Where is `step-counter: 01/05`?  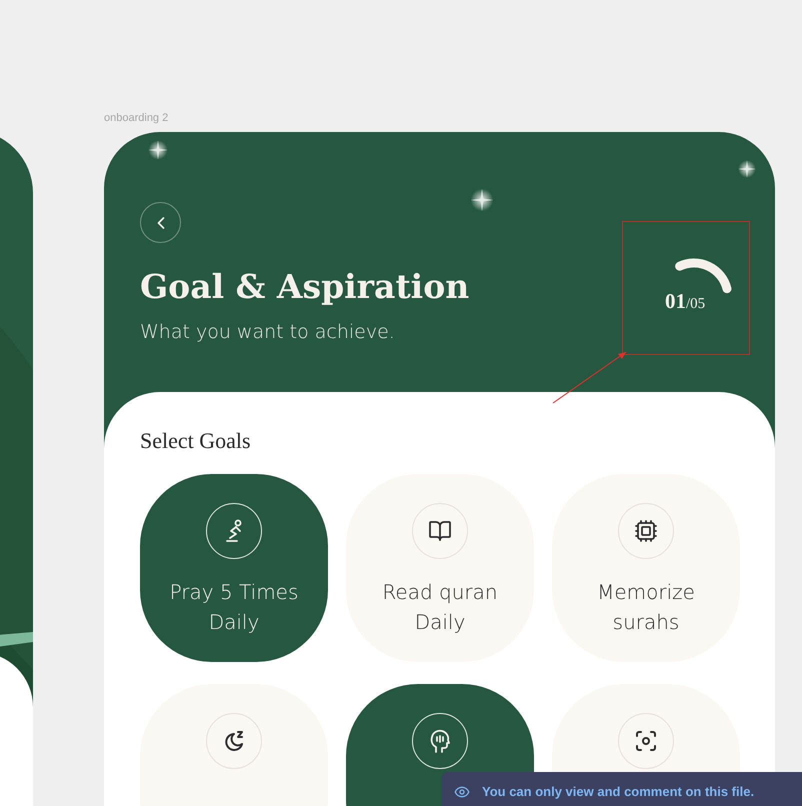 step-counter: 01/05 is located at coordinates (685, 301).